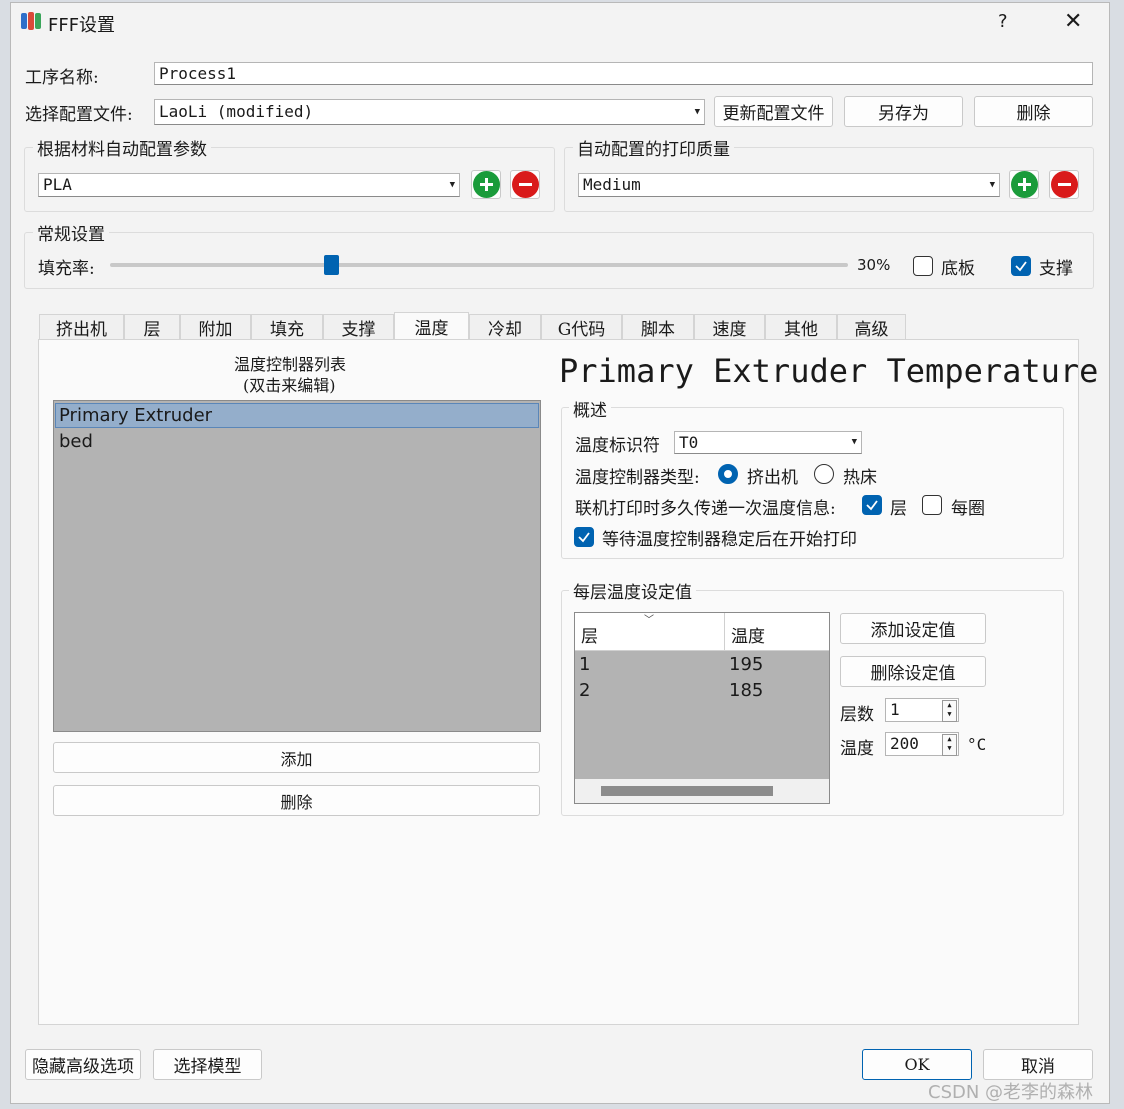  Describe the element at coordinates (702, 632) in the screenshot. I see `table-header: ﹀ 层 温度` at that location.